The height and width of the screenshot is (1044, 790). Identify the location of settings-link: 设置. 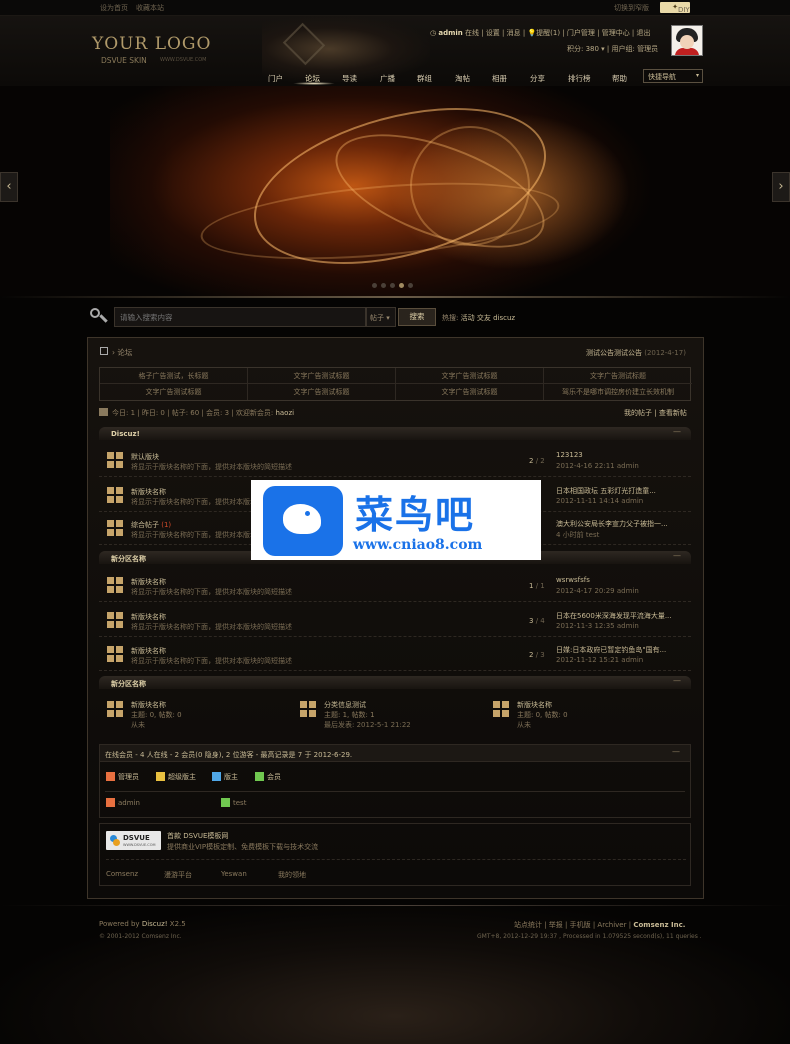
(493, 33).